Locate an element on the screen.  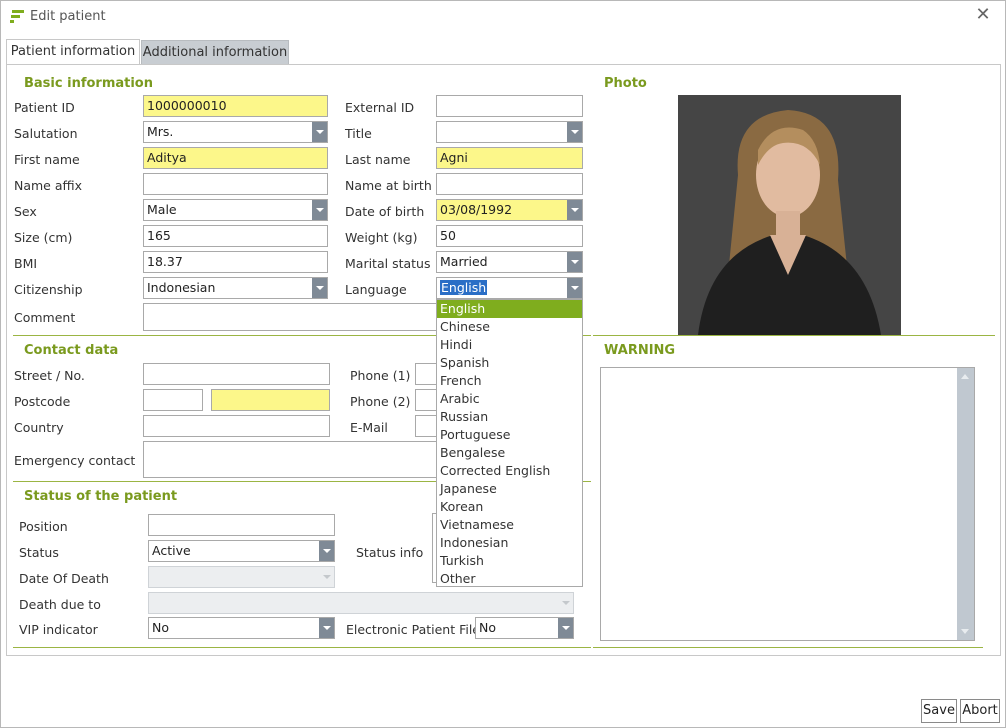
language-option: English is located at coordinates (509, 309).